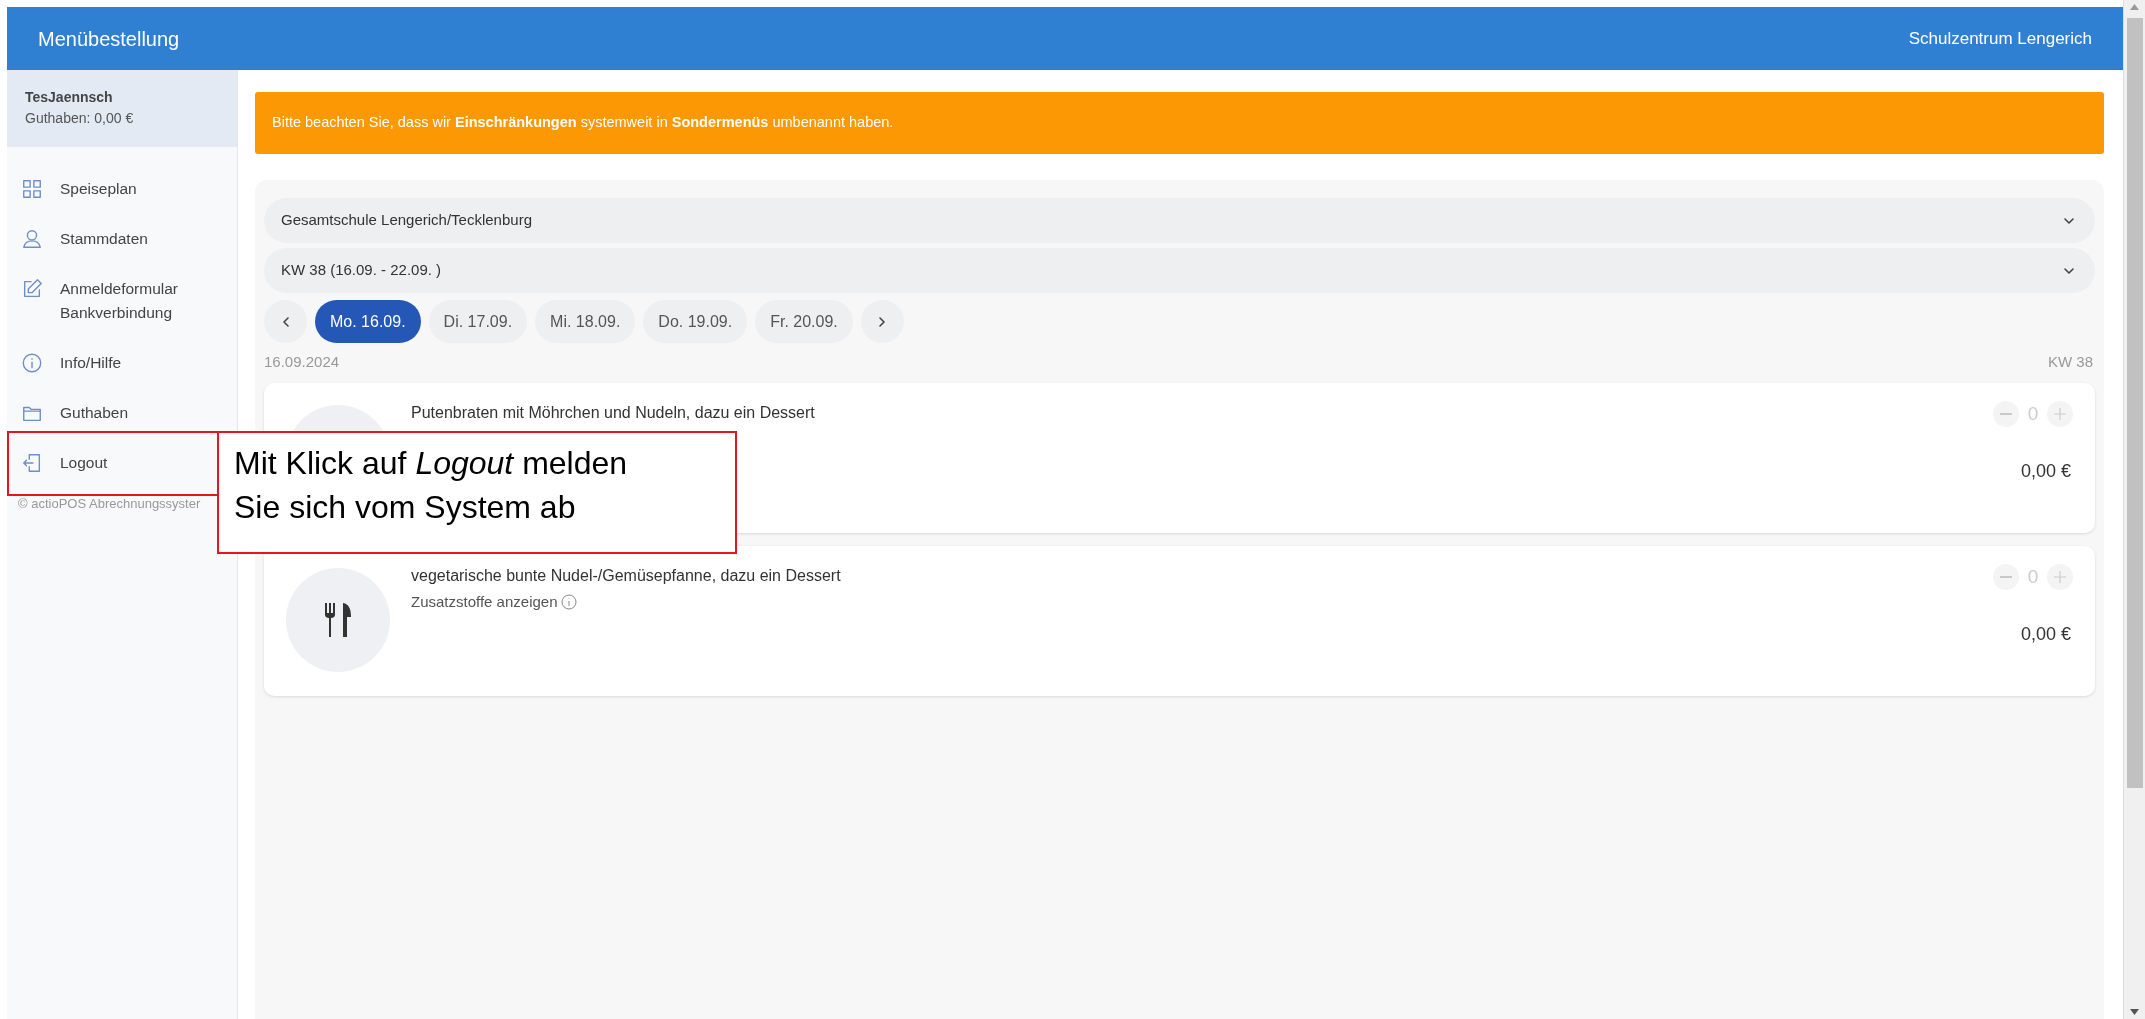 This screenshot has width=2145, height=1019. I want to click on app-title: Menübestellung, so click(109, 39).